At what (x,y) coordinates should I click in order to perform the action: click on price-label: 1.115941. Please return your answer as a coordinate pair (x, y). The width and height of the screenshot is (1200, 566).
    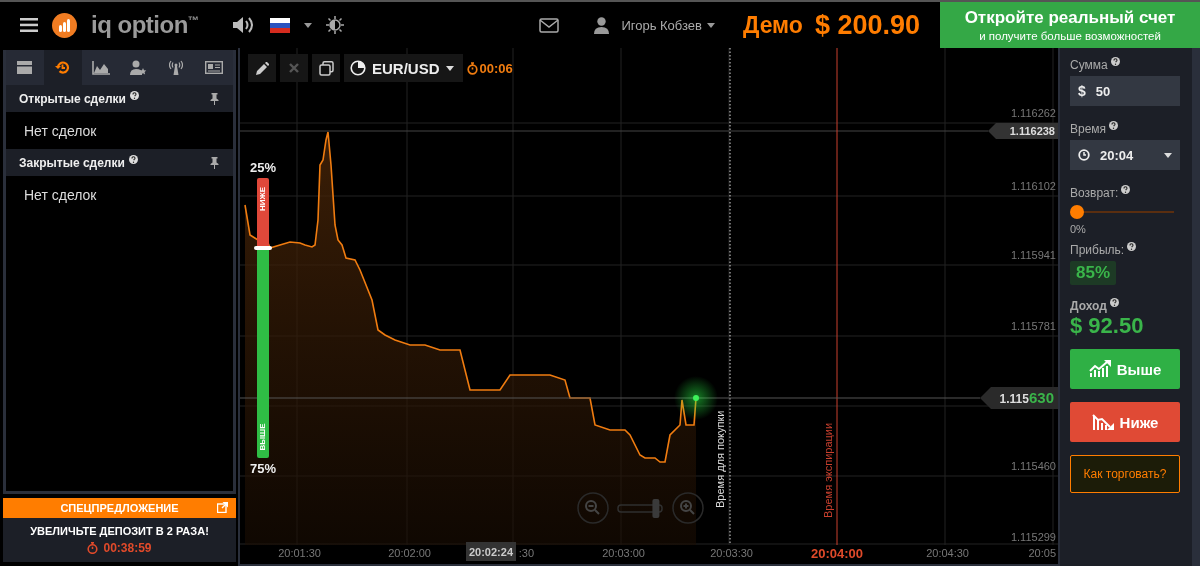
    Looking at the image, I should click on (1033, 255).